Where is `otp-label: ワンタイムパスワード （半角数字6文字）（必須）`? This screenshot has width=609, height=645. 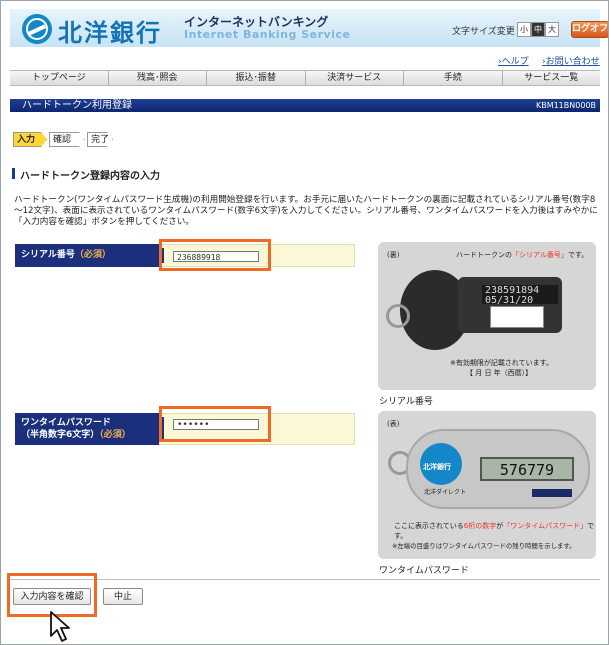
otp-label: ワンタイムパスワード （半角数字6文字）（必須） is located at coordinates (87, 429).